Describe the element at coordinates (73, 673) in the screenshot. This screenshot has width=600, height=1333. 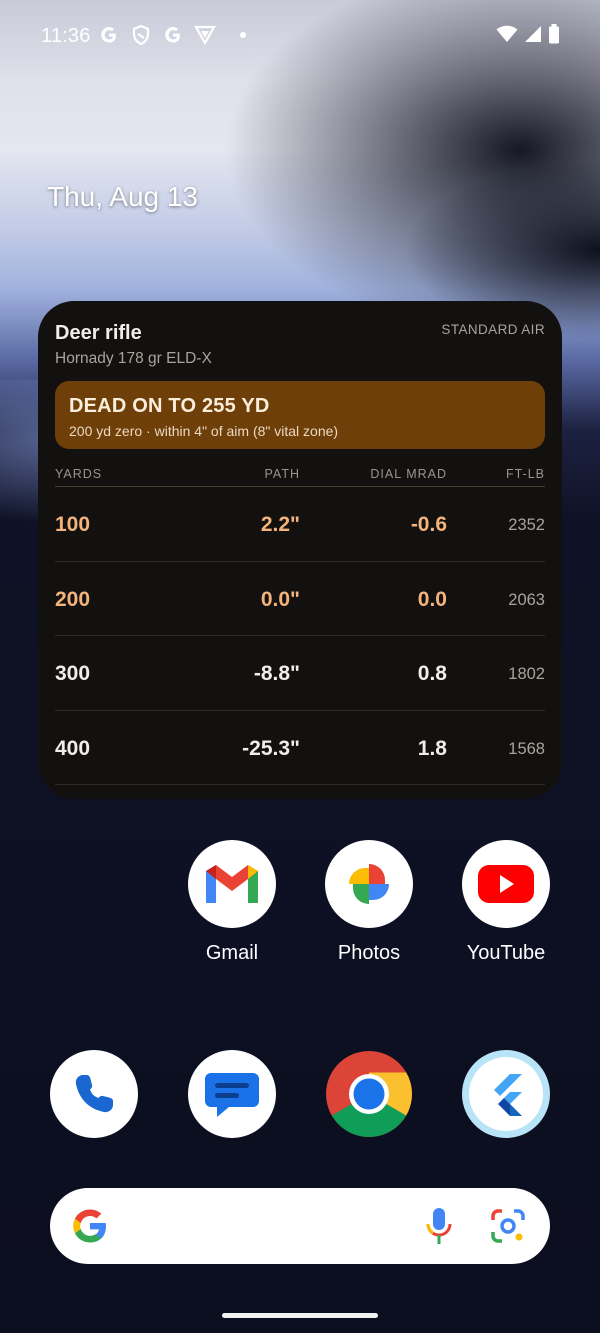
I see `row-yards: 300` at that location.